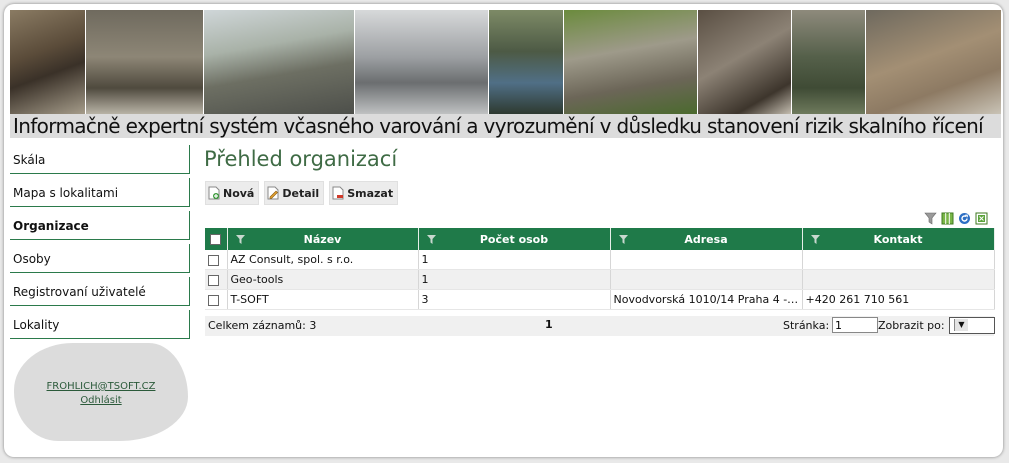 The height and width of the screenshot is (463, 1009). What do you see at coordinates (972, 325) in the screenshot?
I see `page-size-select: 10 ▼` at bounding box center [972, 325].